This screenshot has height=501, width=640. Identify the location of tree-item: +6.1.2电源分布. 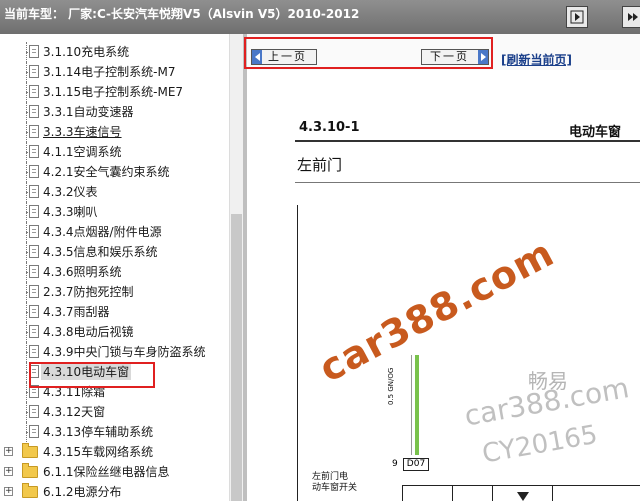
(114, 491).